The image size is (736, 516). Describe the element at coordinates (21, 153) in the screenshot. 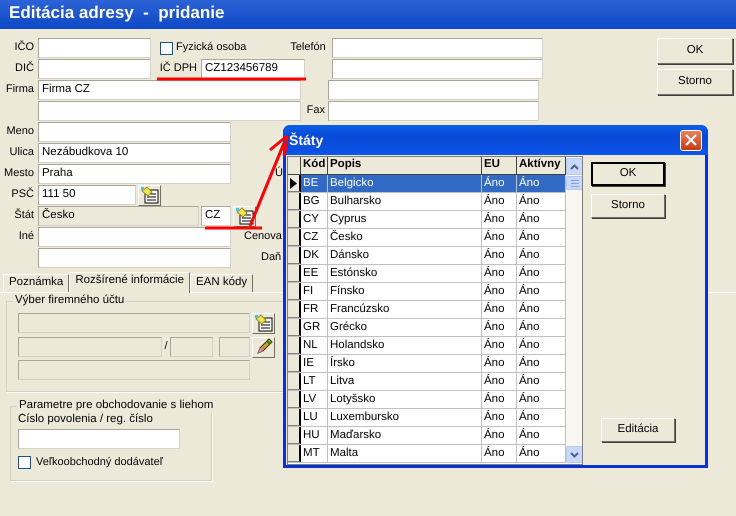

I see `field-label: Ulica` at that location.